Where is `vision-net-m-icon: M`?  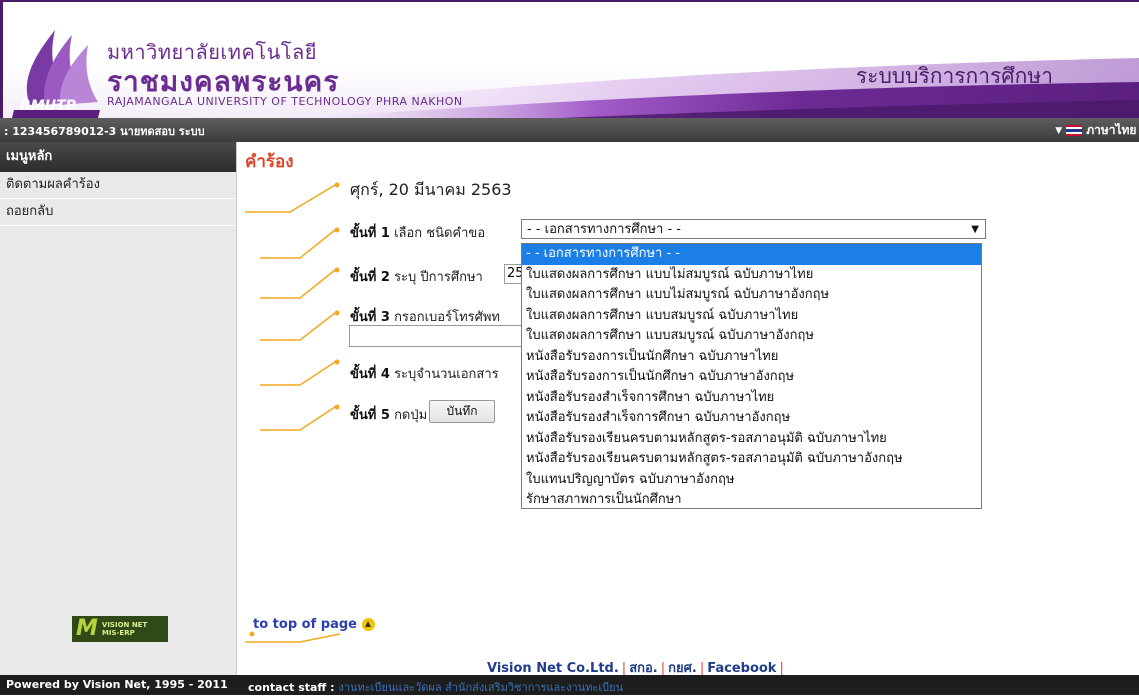 vision-net-m-icon: M is located at coordinates (87, 628).